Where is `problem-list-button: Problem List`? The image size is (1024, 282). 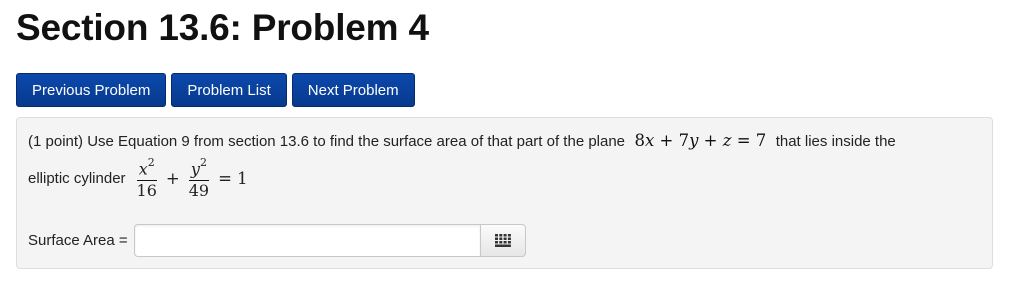
problem-list-button: Problem List is located at coordinates (229, 90).